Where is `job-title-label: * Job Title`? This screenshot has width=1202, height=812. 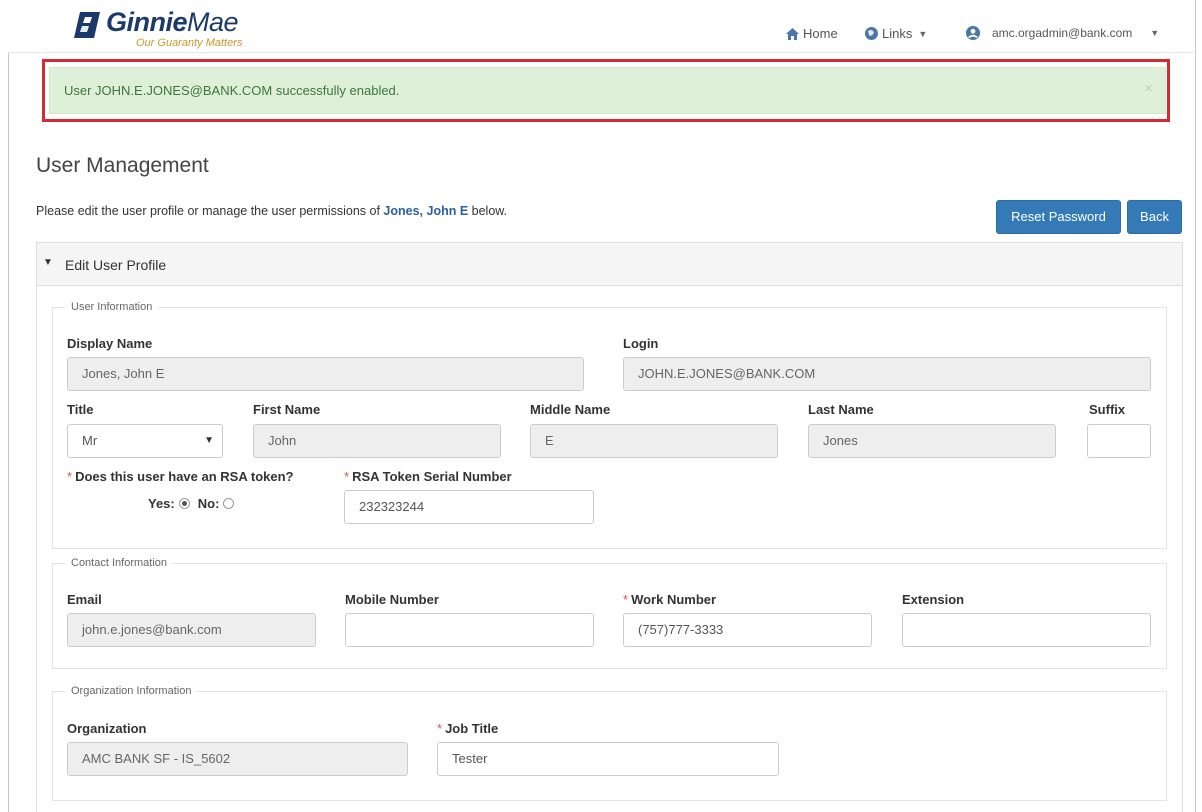 job-title-label: * Job Title is located at coordinates (468, 728).